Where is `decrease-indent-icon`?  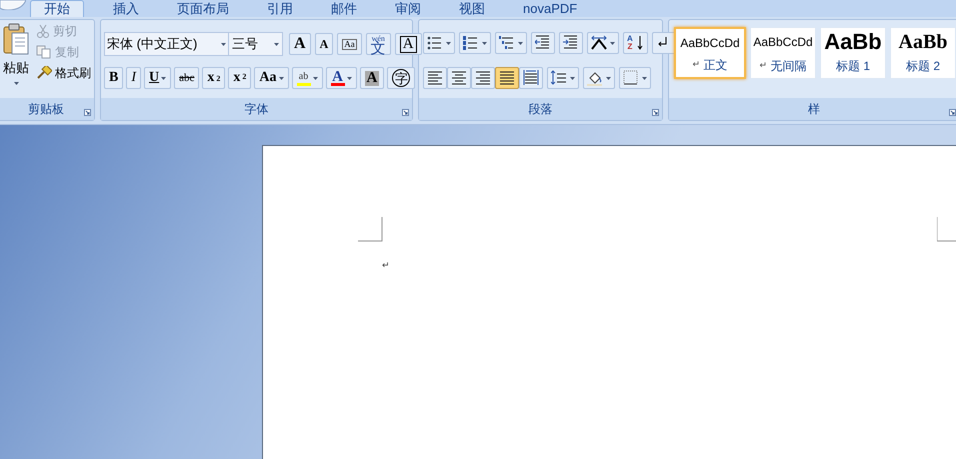 decrease-indent-icon is located at coordinates (543, 43).